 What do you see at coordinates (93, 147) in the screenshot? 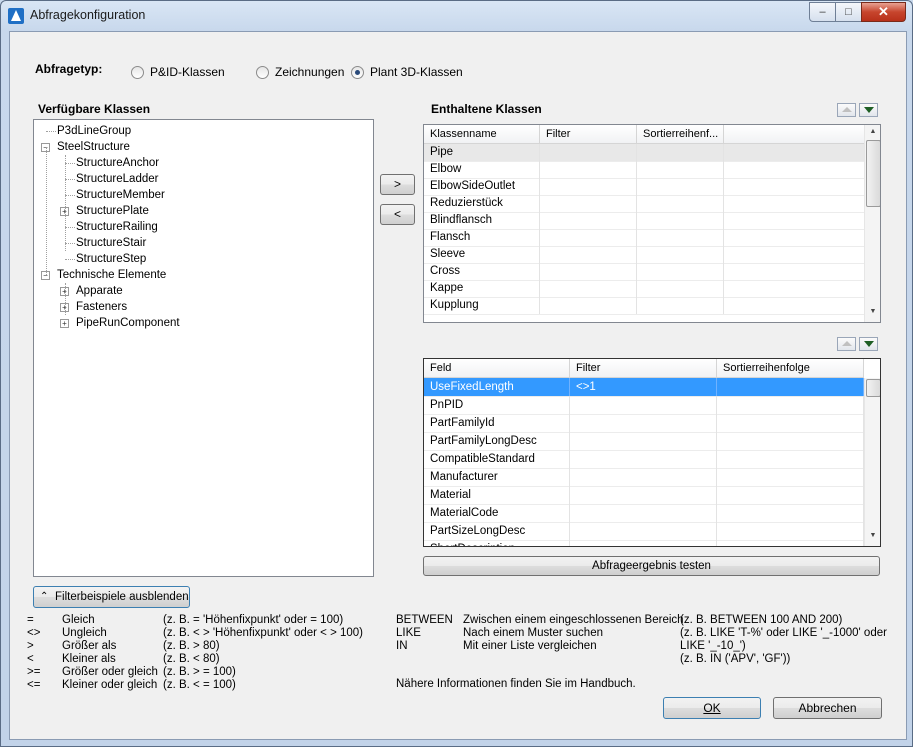
I see `tree-item: SteelStructure` at bounding box center [93, 147].